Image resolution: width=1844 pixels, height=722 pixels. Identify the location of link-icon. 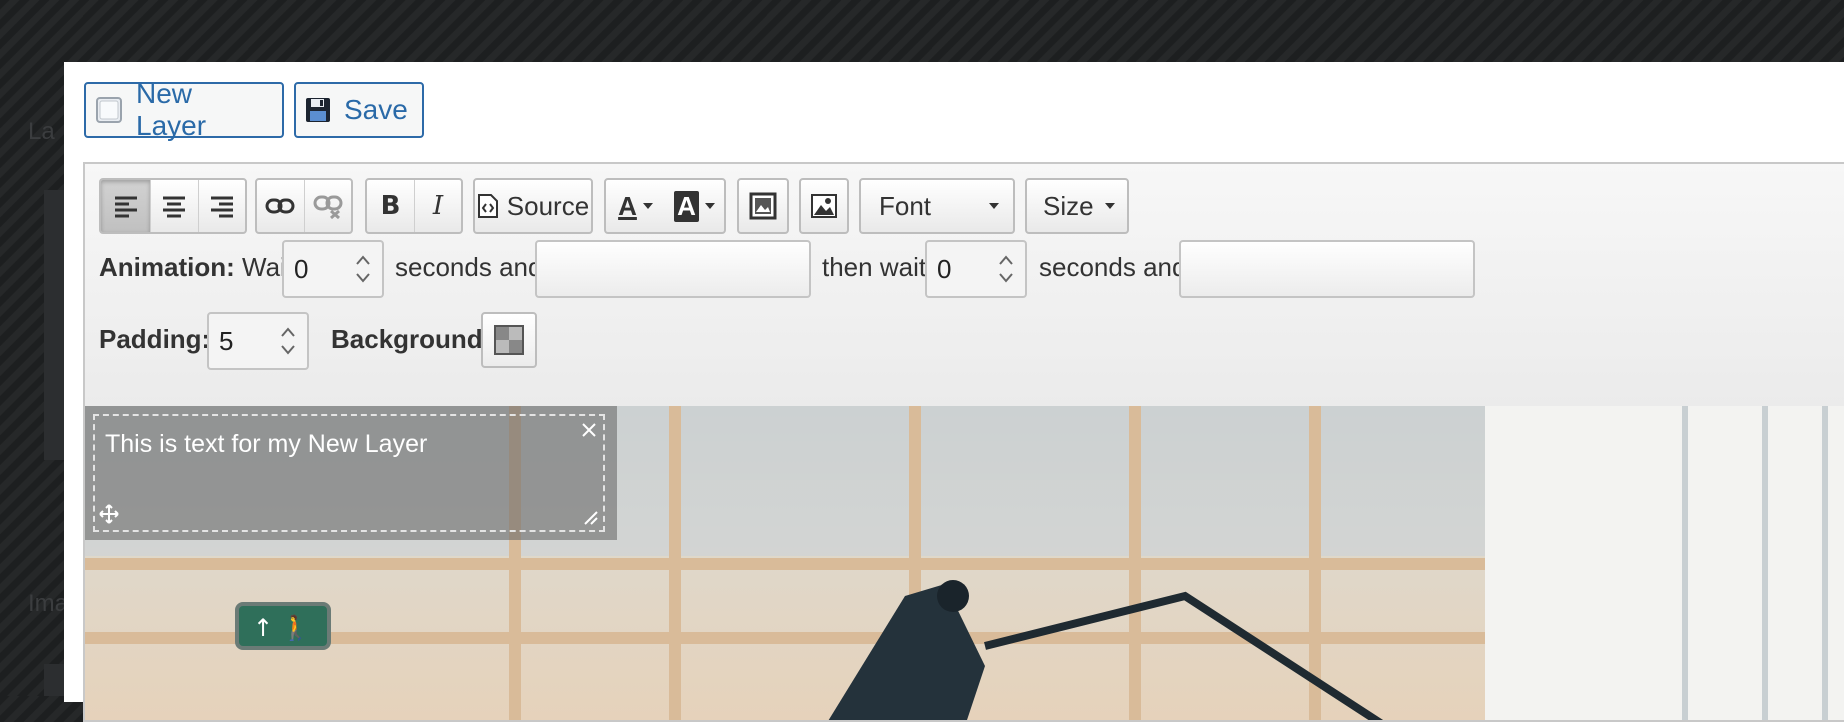
(280, 206).